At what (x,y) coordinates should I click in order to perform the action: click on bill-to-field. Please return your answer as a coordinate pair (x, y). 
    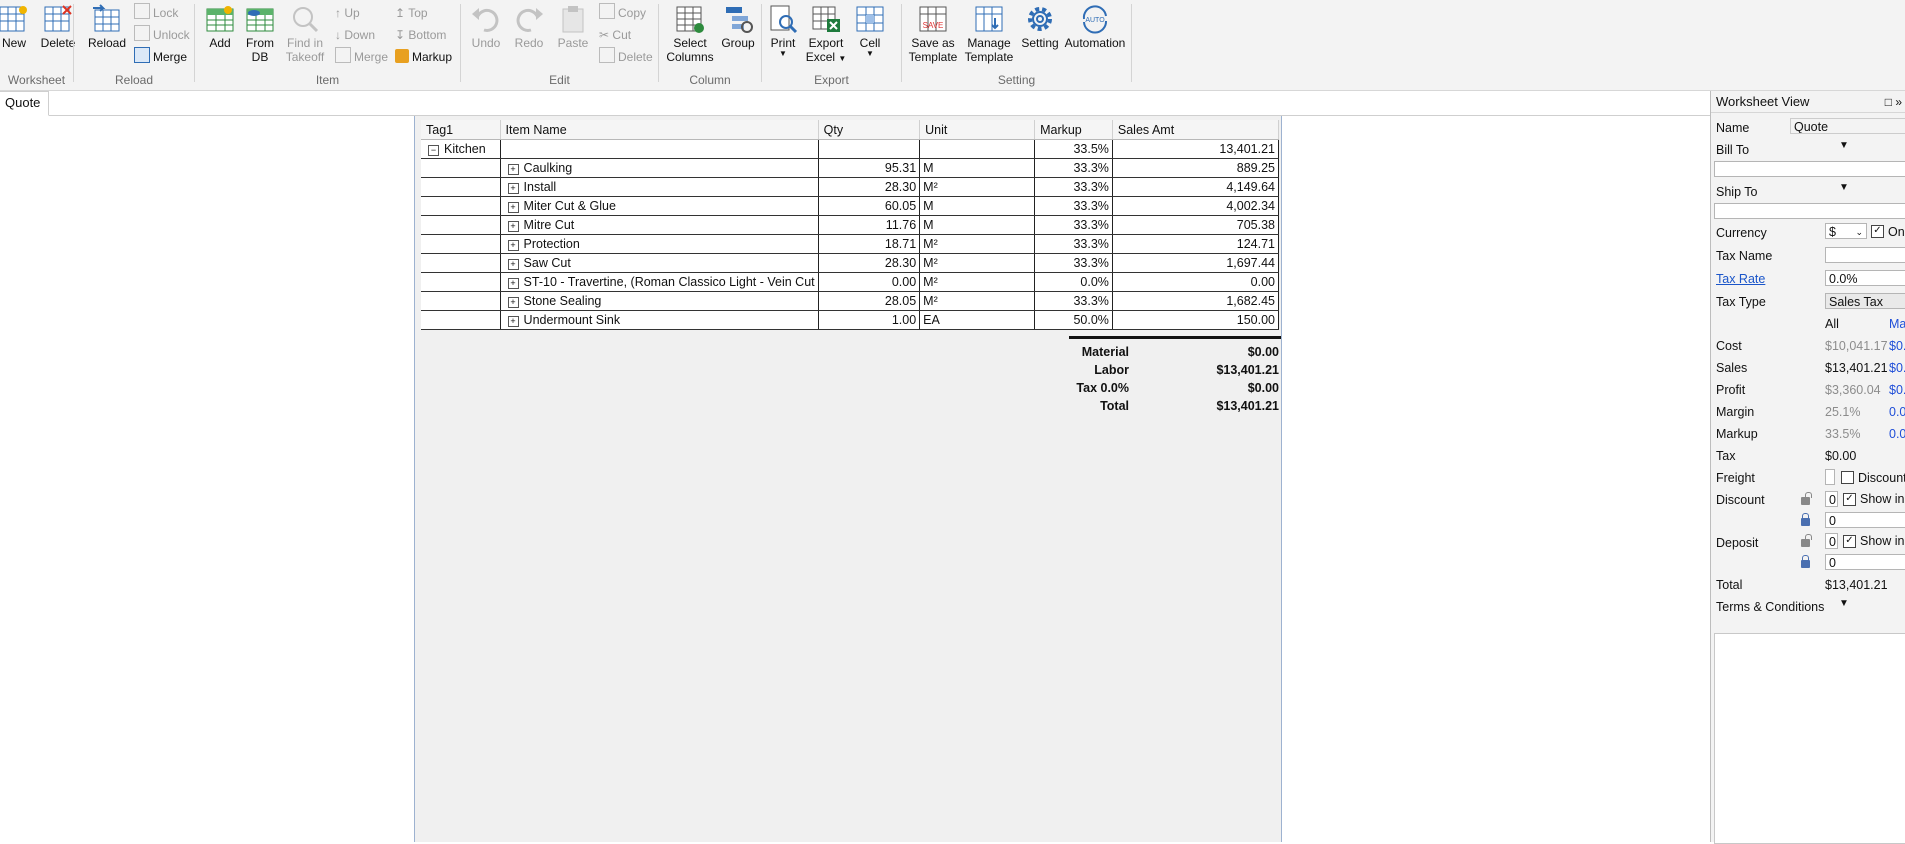
    Looking at the image, I should click on (1809, 169).